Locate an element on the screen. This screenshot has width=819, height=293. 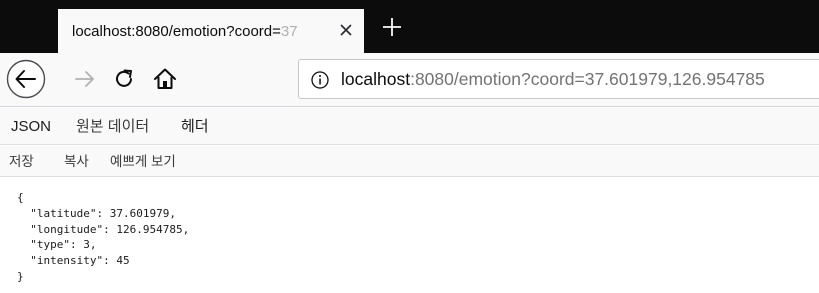
plus-icon is located at coordinates (392, 27).